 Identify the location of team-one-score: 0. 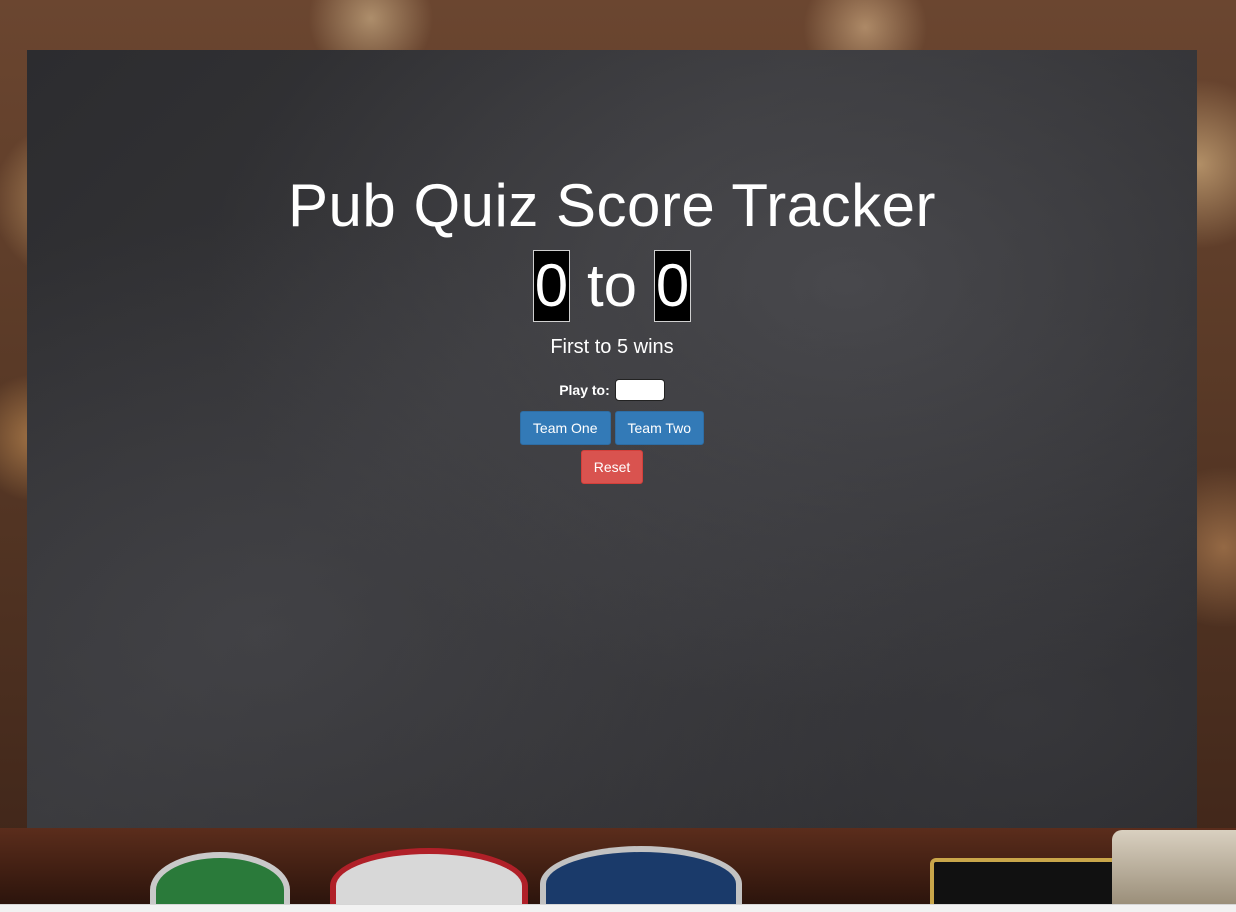
(551, 286).